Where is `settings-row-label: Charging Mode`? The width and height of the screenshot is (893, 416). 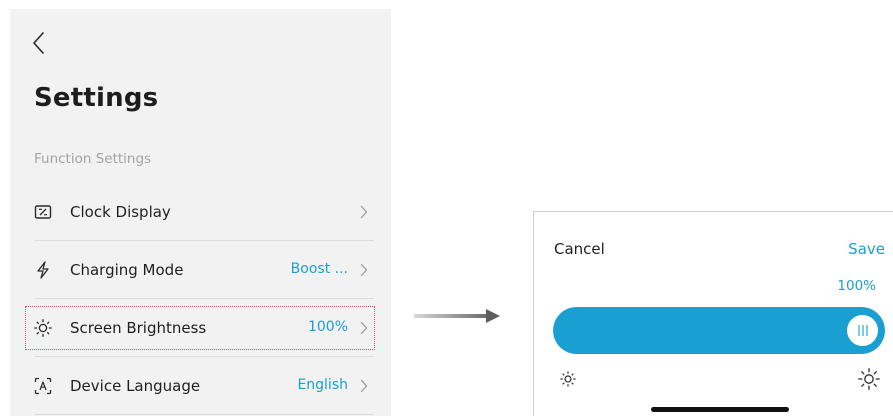
settings-row-label: Charging Mode is located at coordinates (127, 270).